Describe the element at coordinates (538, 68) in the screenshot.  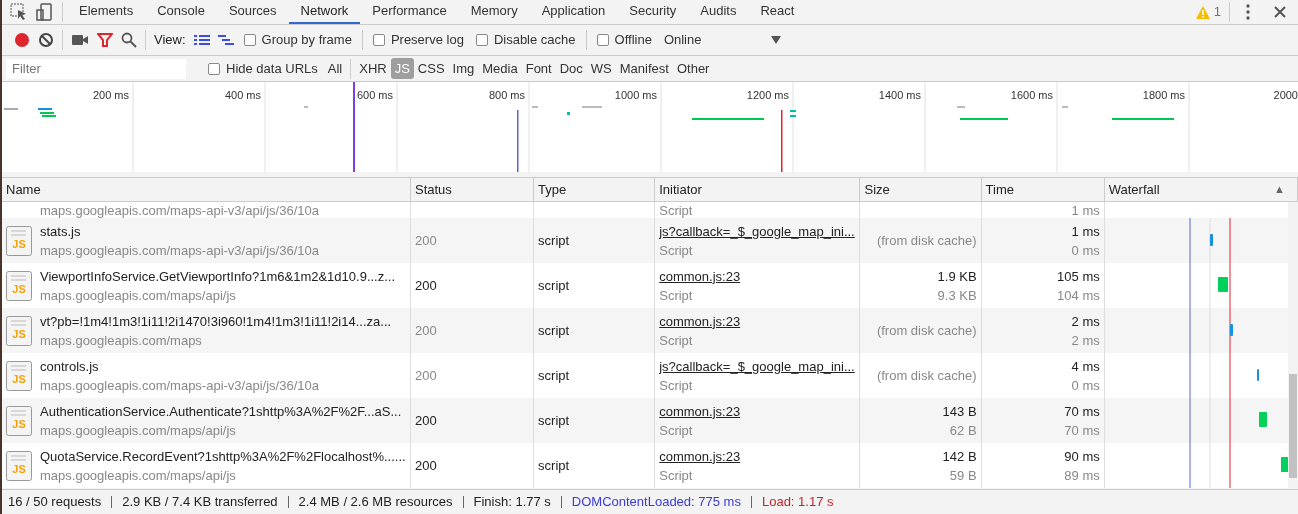
I see `resource-type-filter: Font` at that location.